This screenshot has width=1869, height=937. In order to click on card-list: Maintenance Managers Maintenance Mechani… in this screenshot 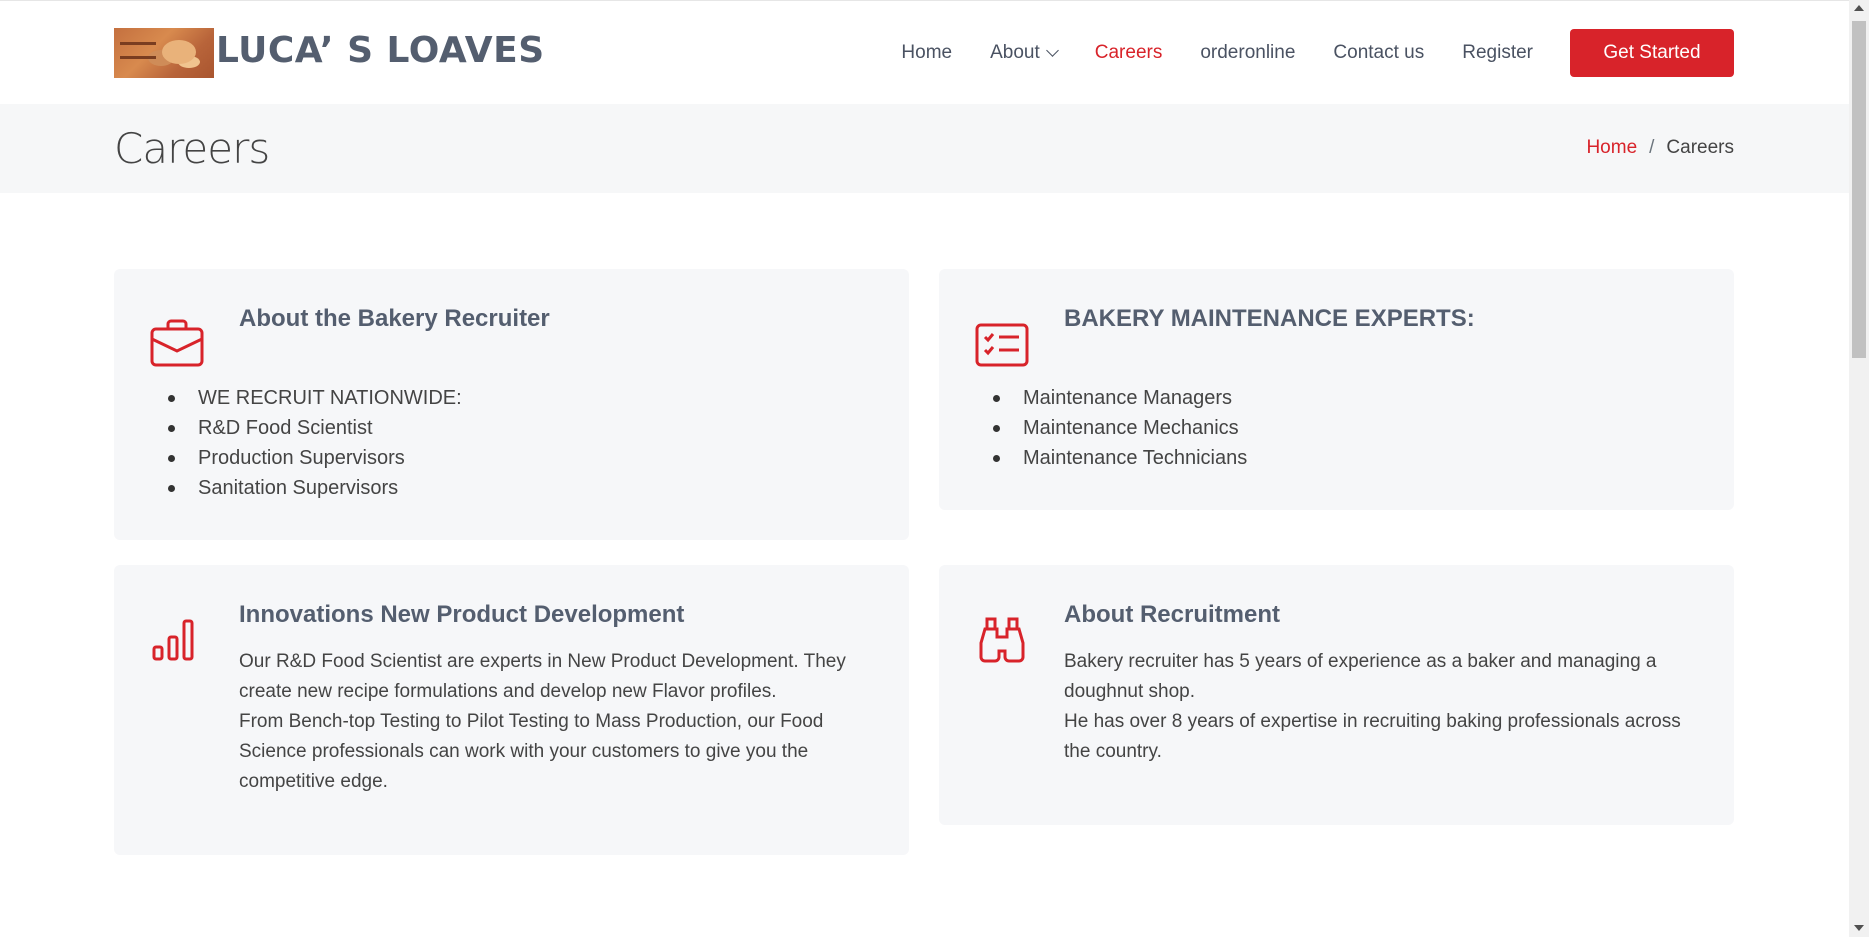, I will do `click(1120, 428)`.